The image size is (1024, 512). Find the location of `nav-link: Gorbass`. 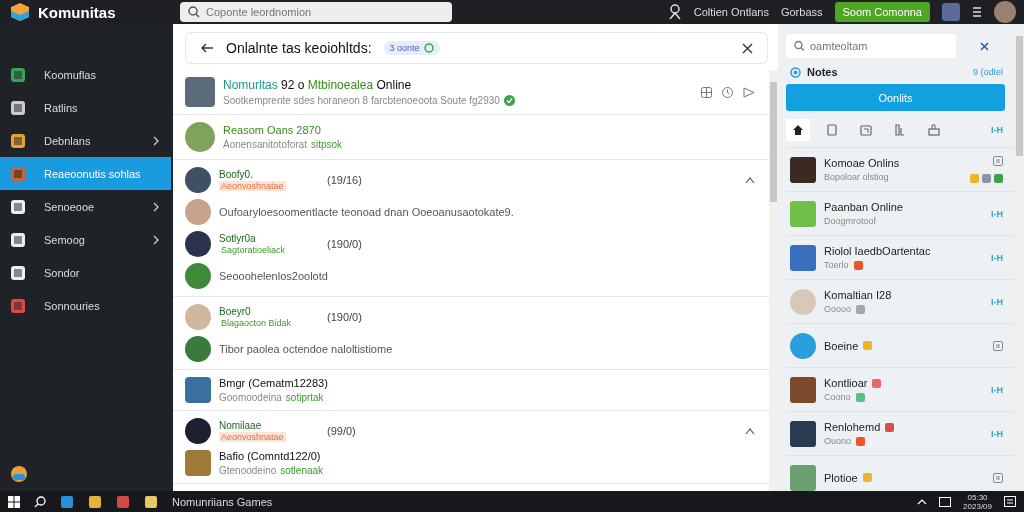

nav-link: Gorbass is located at coordinates (801, 12).